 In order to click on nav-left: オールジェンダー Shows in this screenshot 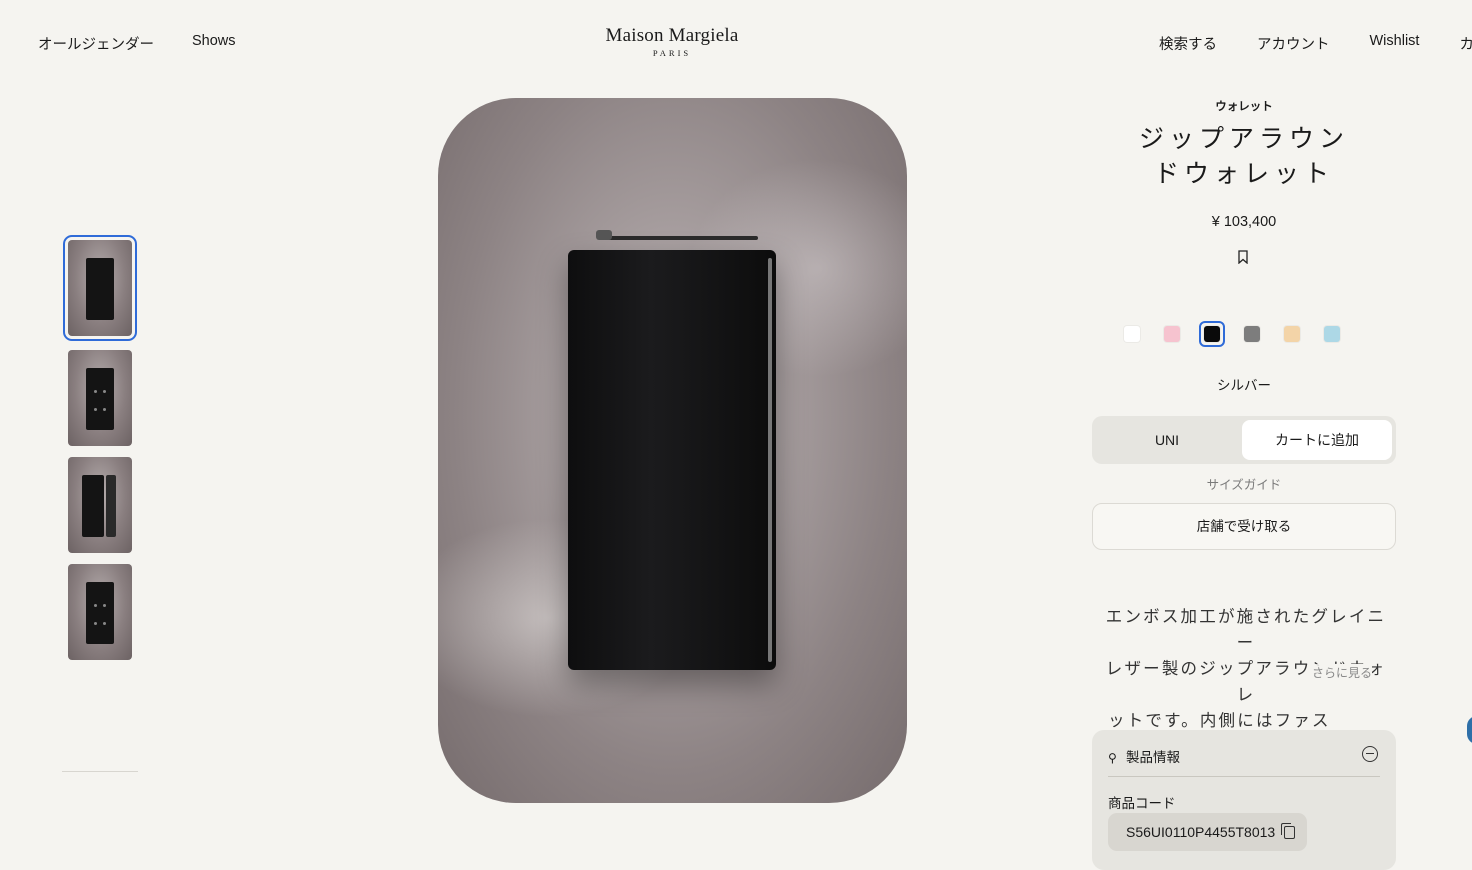, I will do `click(137, 43)`.